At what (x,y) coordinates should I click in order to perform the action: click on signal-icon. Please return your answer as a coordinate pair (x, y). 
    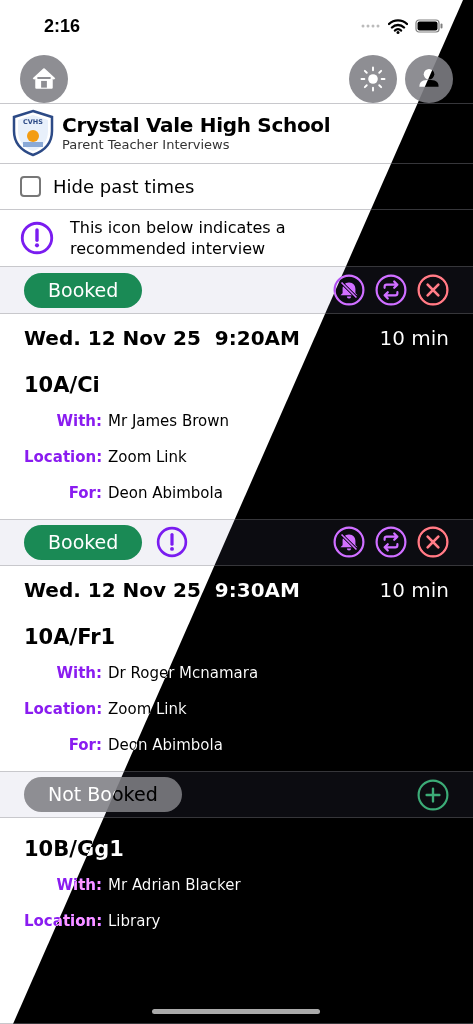
    Looking at the image, I should click on (371, 26).